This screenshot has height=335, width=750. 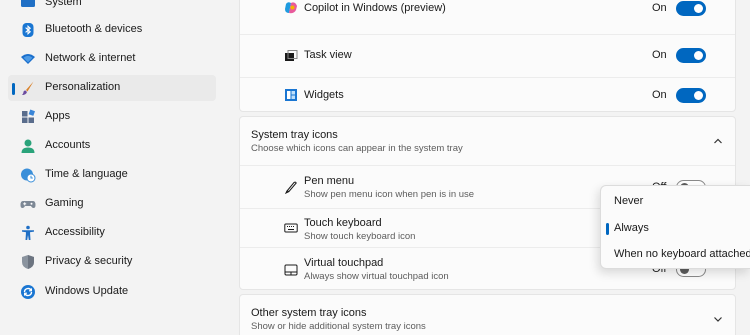 I want to click on dropdown-option-label: When no keyboard attached, so click(x=682, y=254).